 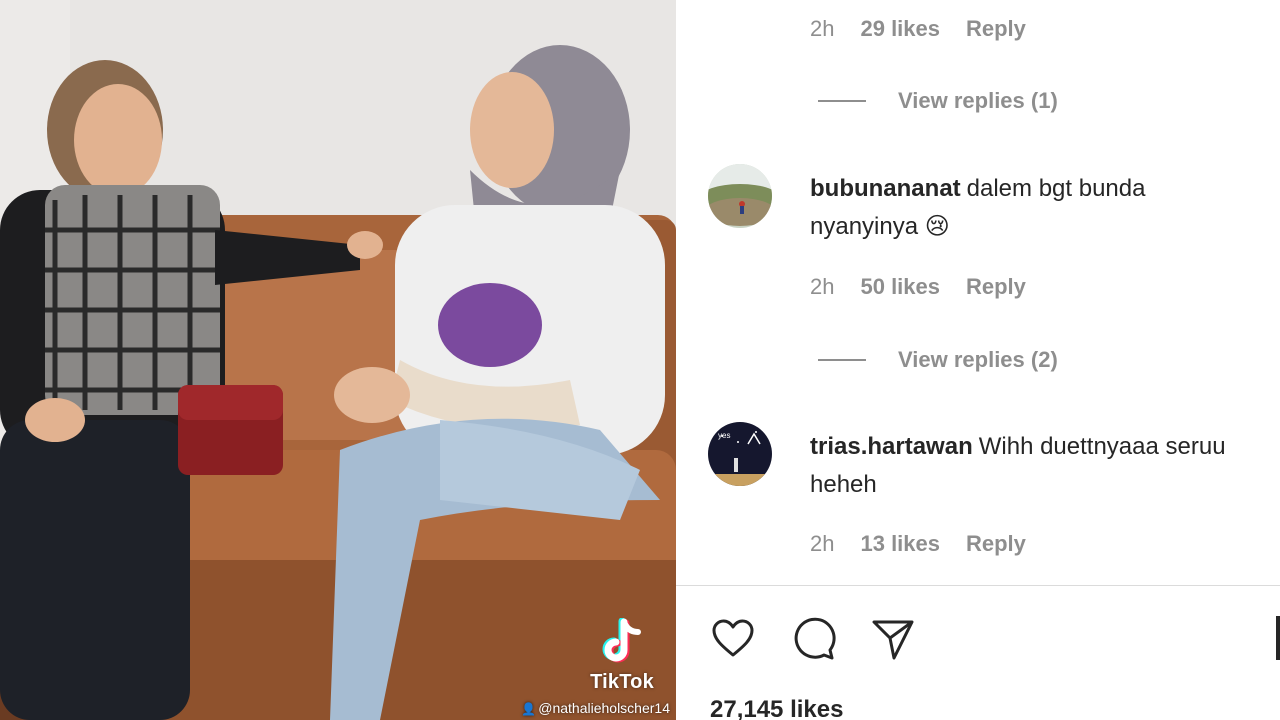 I want to click on avatar, so click(x=740, y=196).